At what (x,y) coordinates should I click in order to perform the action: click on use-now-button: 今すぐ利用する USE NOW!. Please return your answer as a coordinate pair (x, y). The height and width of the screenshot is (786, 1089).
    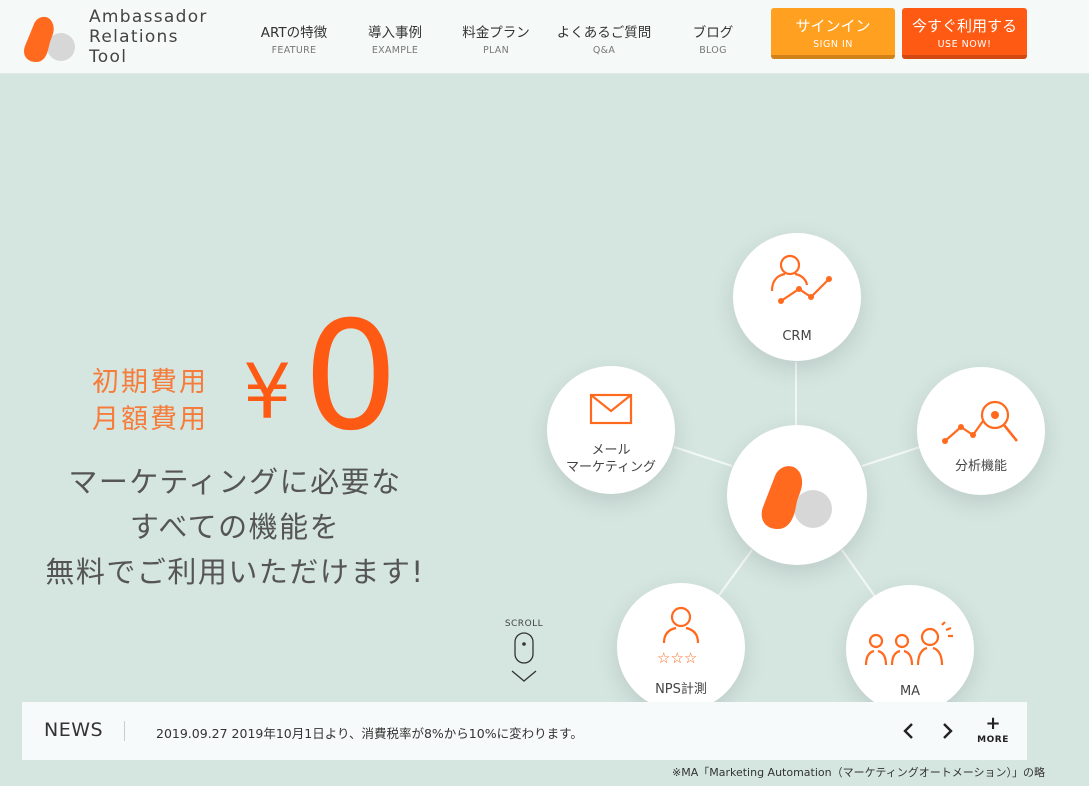
    Looking at the image, I should click on (964, 33).